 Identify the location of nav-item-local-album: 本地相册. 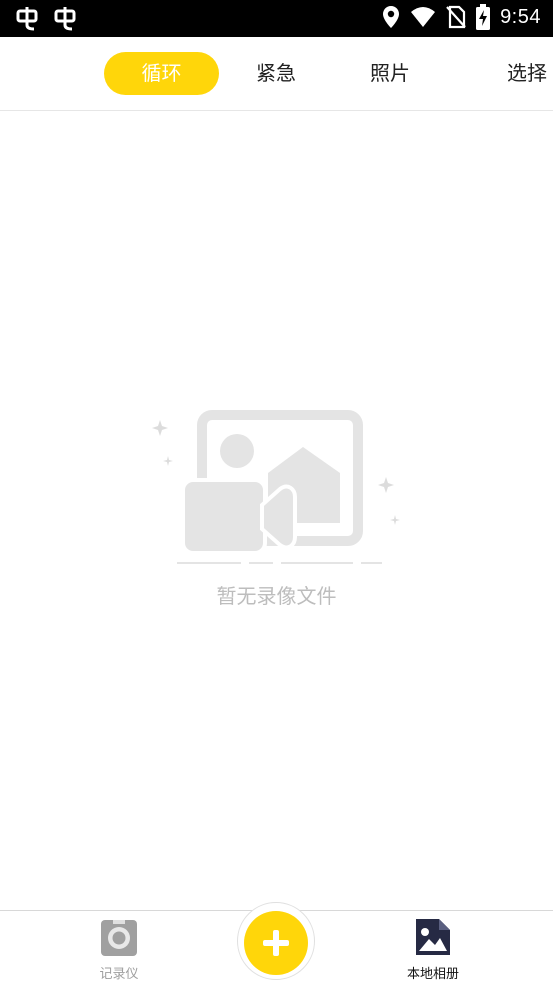
(433, 949).